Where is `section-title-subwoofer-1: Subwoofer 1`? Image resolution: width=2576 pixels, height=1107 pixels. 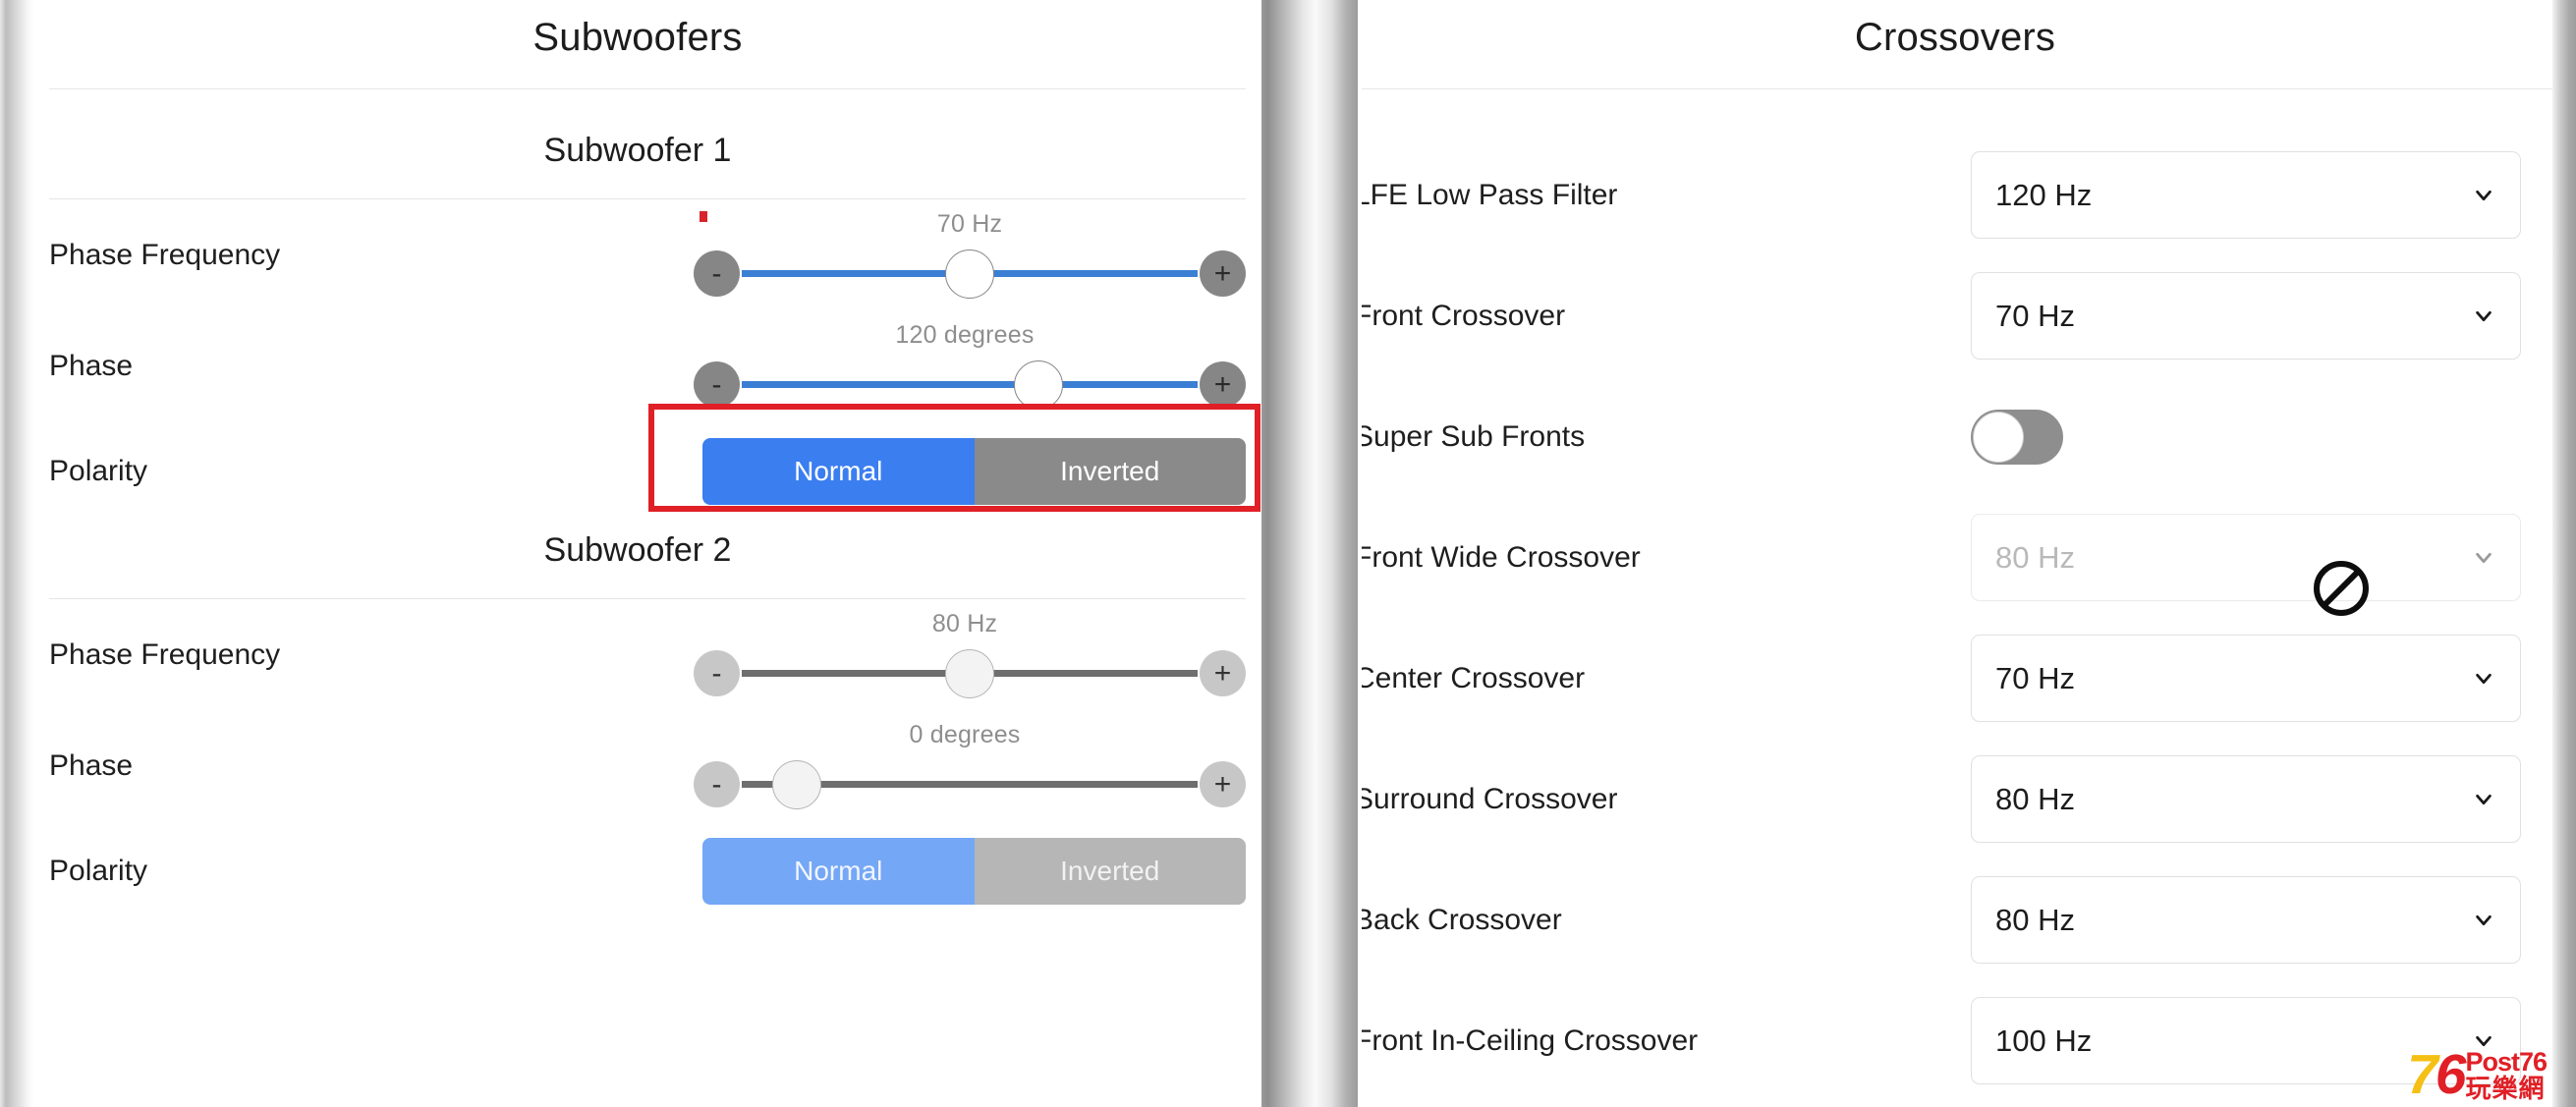 section-title-subwoofer-1: Subwoofer 1 is located at coordinates (637, 150).